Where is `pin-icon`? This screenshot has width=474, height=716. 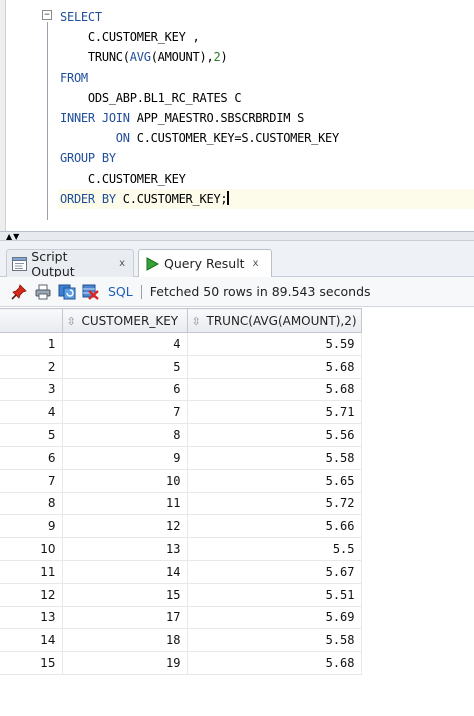
pin-icon is located at coordinates (19, 292).